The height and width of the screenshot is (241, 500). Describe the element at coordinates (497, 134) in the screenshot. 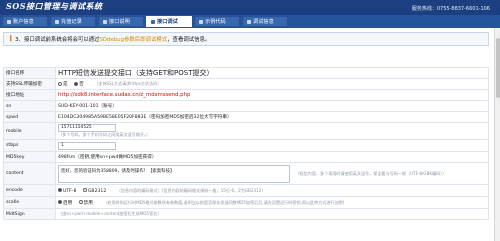

I see `page-scrollbar` at that location.